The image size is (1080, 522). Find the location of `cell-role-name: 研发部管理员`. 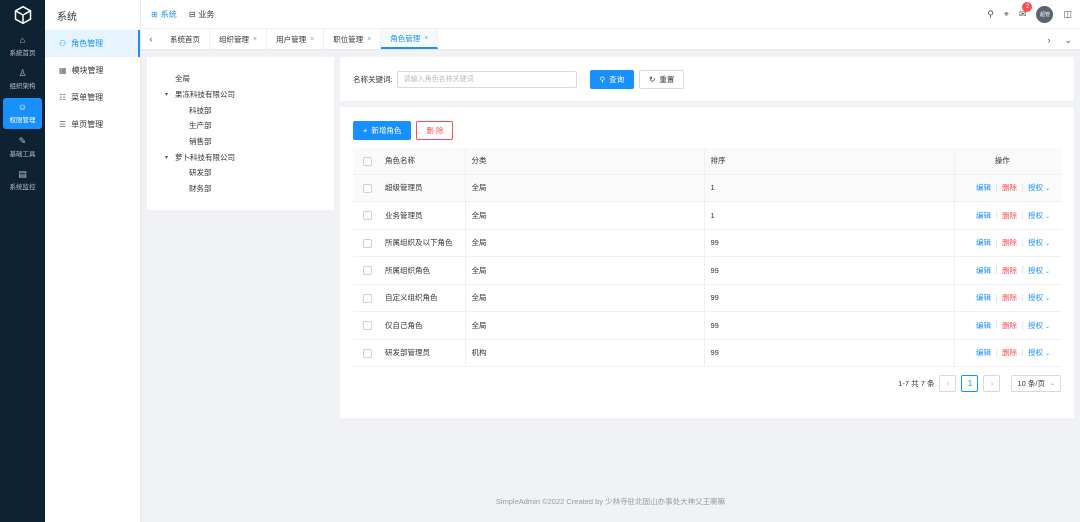

cell-role-name: 研发部管理员 is located at coordinates (420, 353).